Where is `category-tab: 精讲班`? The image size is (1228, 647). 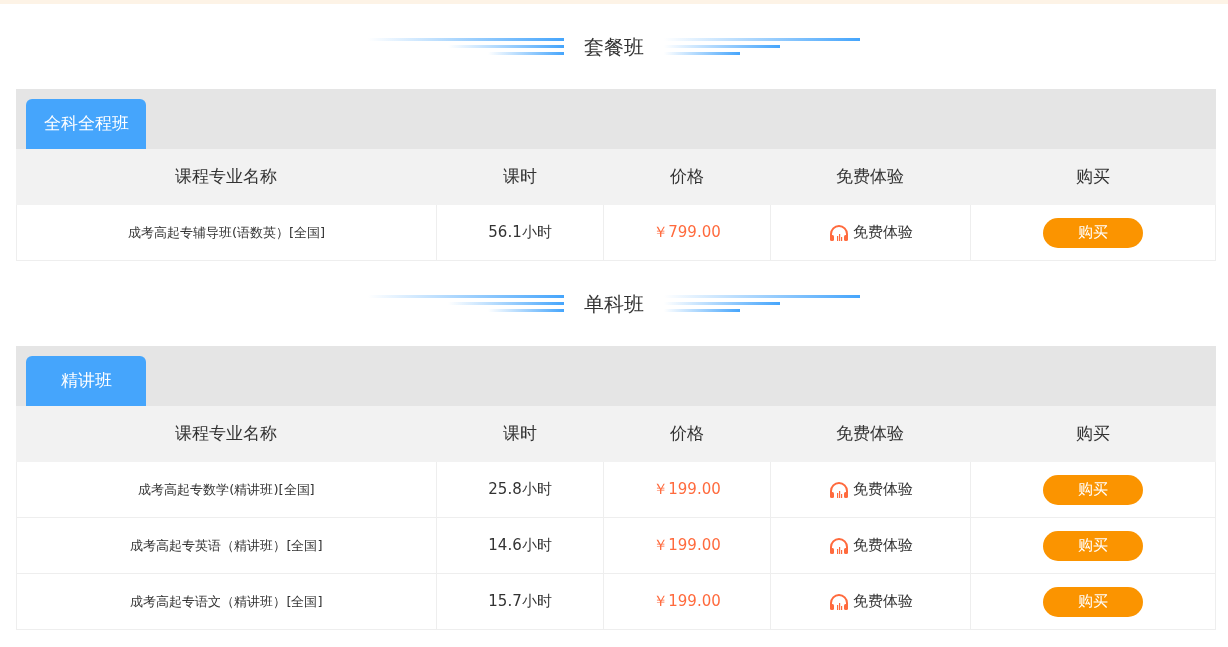 category-tab: 精讲班 is located at coordinates (86, 381).